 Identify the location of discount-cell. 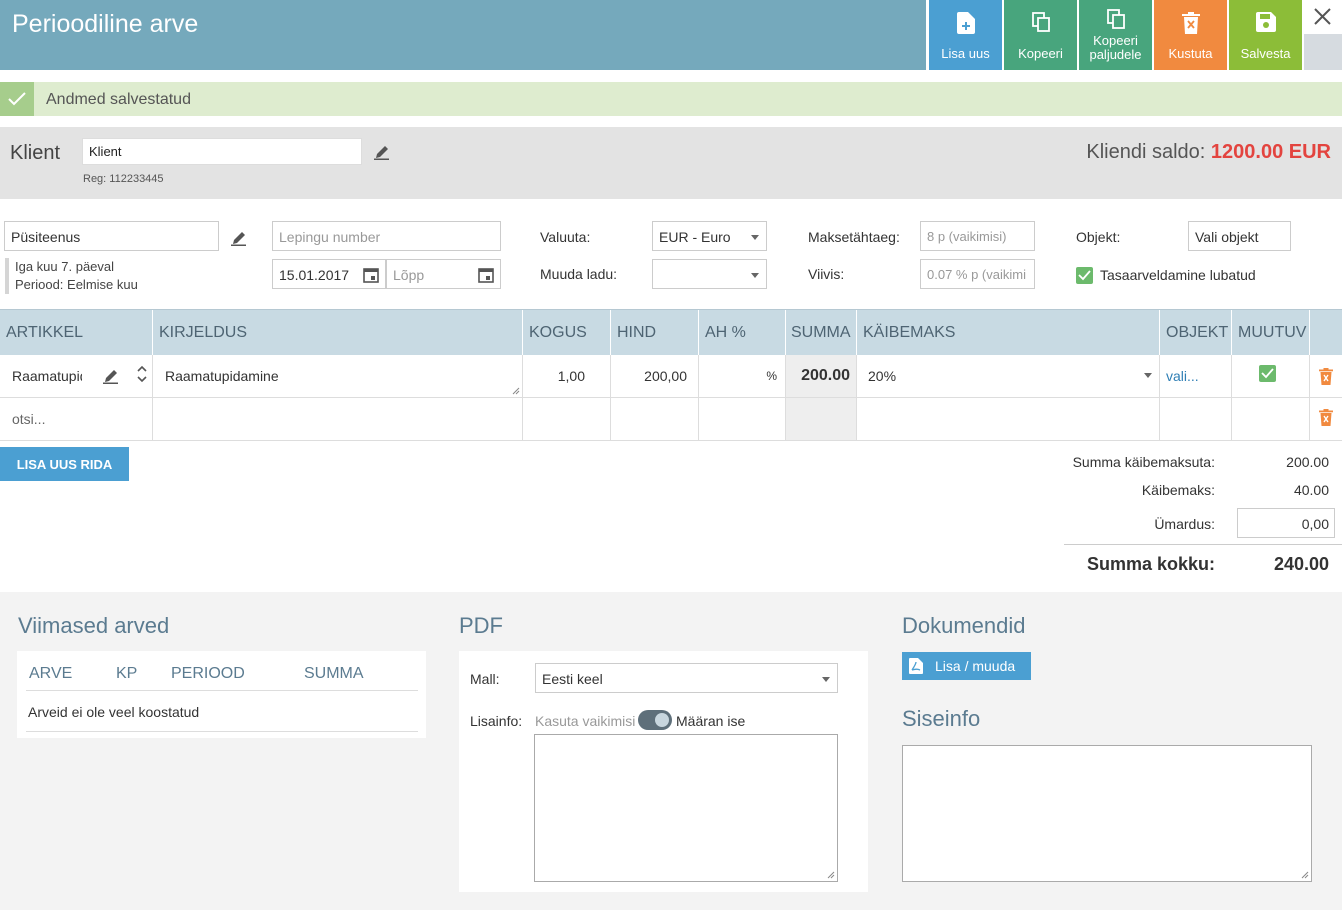
(741, 419).